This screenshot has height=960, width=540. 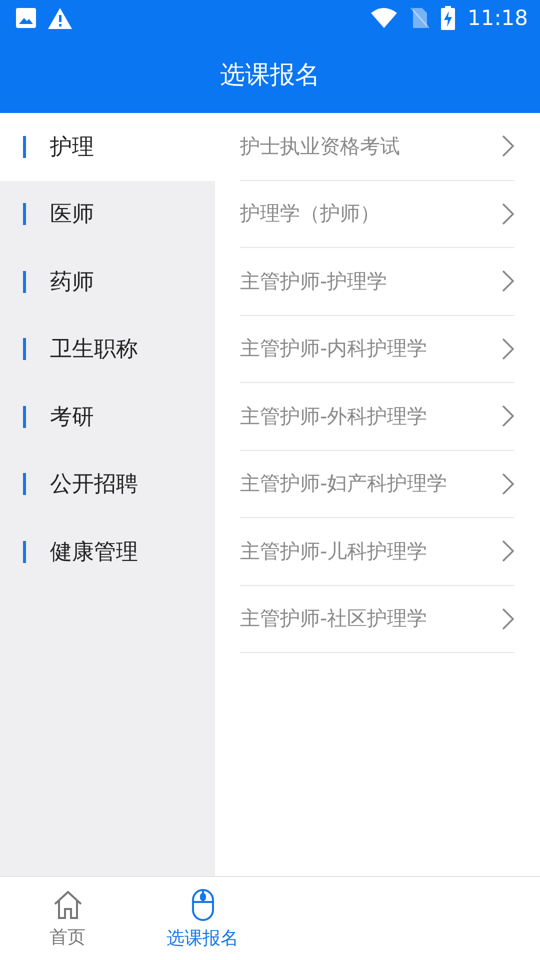 What do you see at coordinates (377, 619) in the screenshot?
I see `course-row: 主管护师-社区护理学` at bounding box center [377, 619].